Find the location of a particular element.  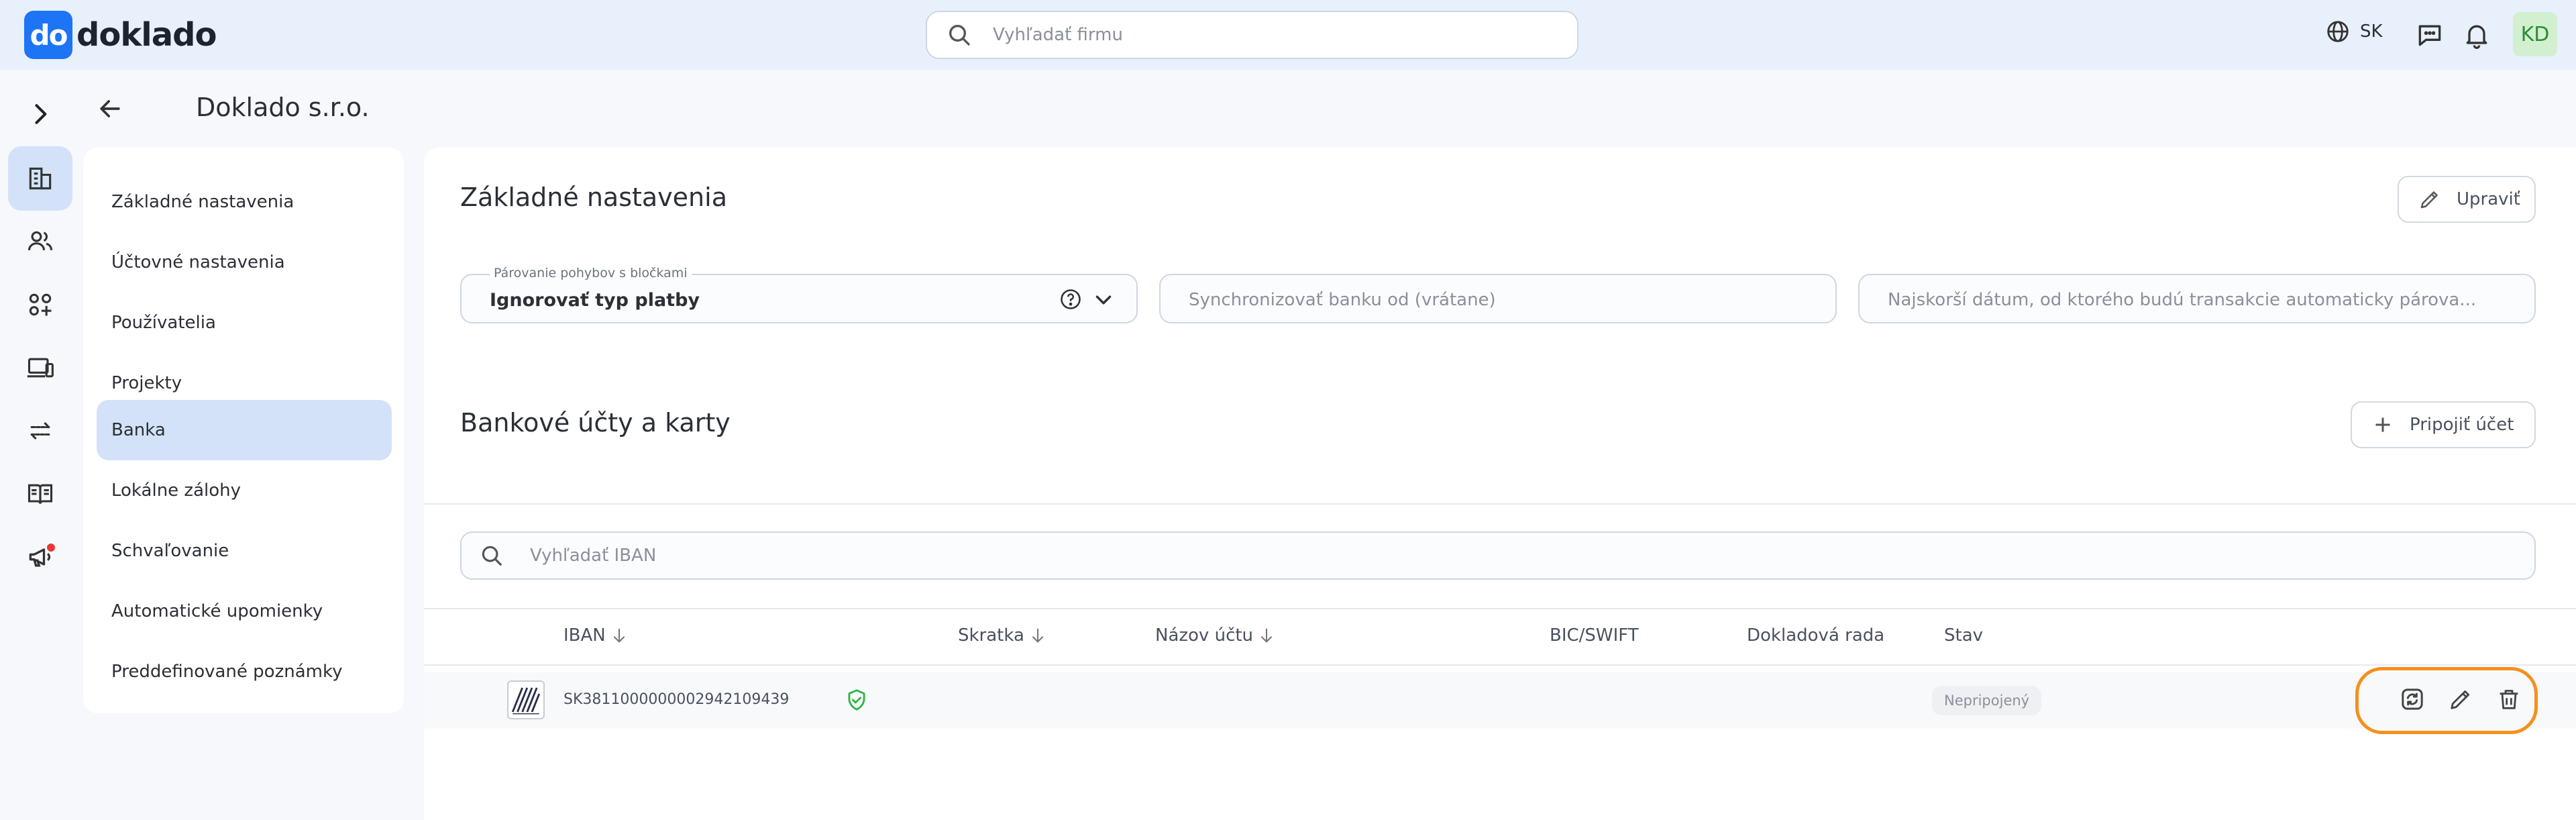

notification-dot is located at coordinates (51, 548).